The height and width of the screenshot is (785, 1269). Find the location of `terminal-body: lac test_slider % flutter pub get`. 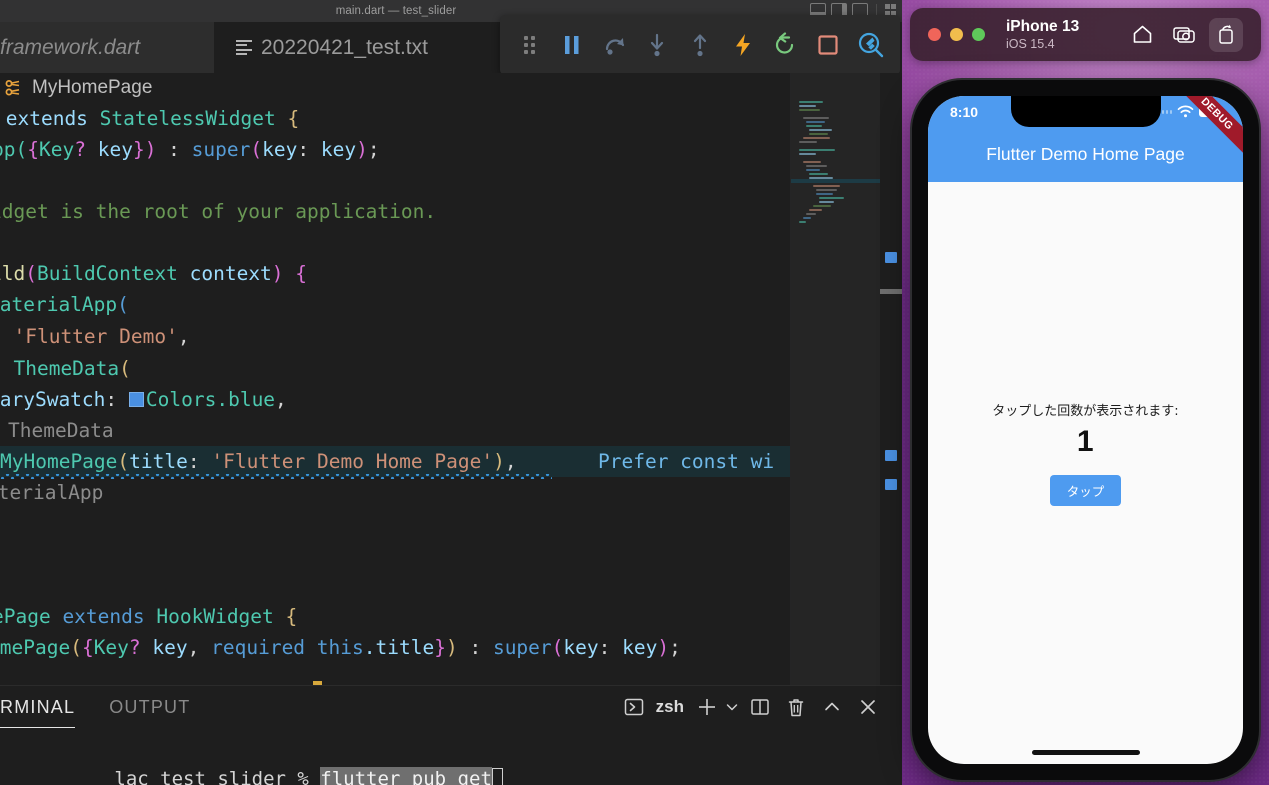

terminal-body: lac test_slider % flutter pub get is located at coordinates (451, 756).